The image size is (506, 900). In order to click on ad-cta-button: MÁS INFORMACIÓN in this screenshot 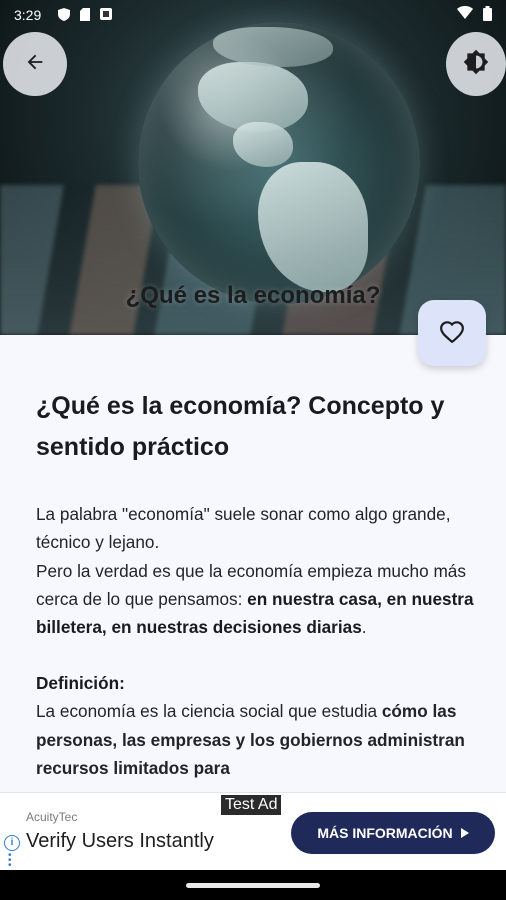, I will do `click(393, 833)`.